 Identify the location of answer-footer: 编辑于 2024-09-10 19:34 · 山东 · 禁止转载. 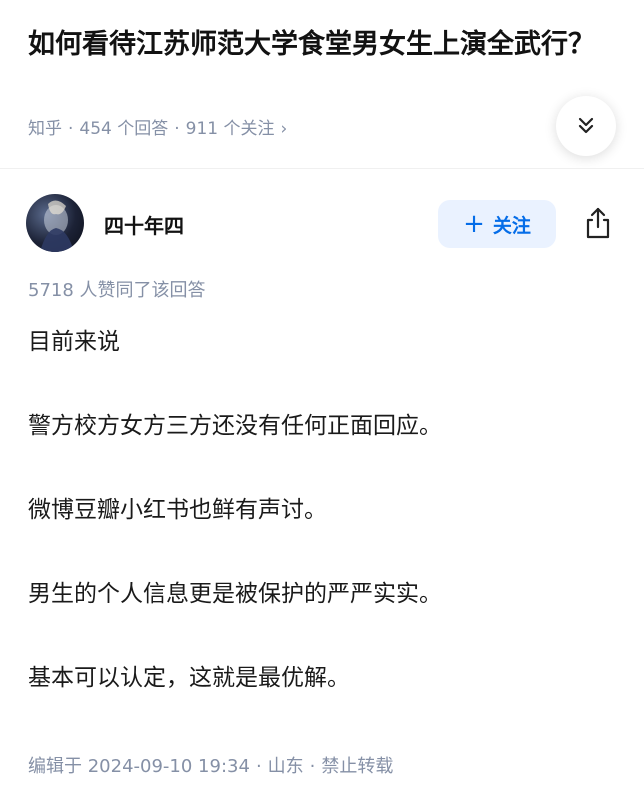
(210, 765).